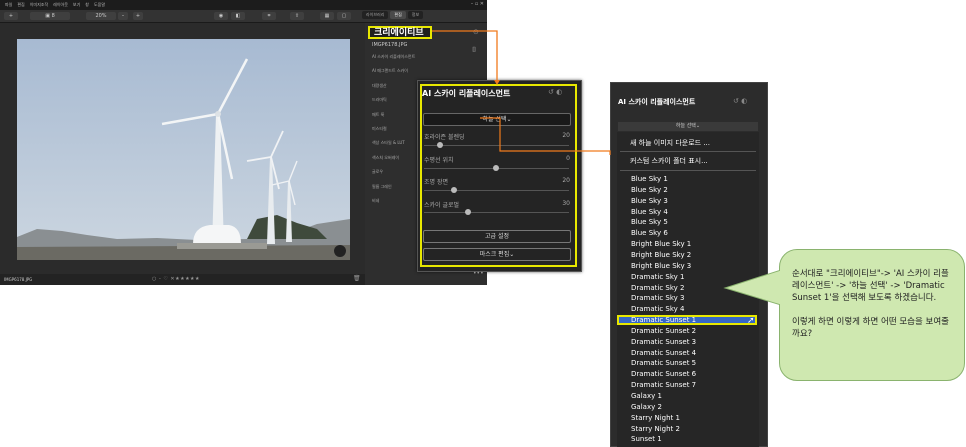 This screenshot has width=966, height=447. I want to click on sky-item: Dramatic Sunset 3, so click(663, 342).